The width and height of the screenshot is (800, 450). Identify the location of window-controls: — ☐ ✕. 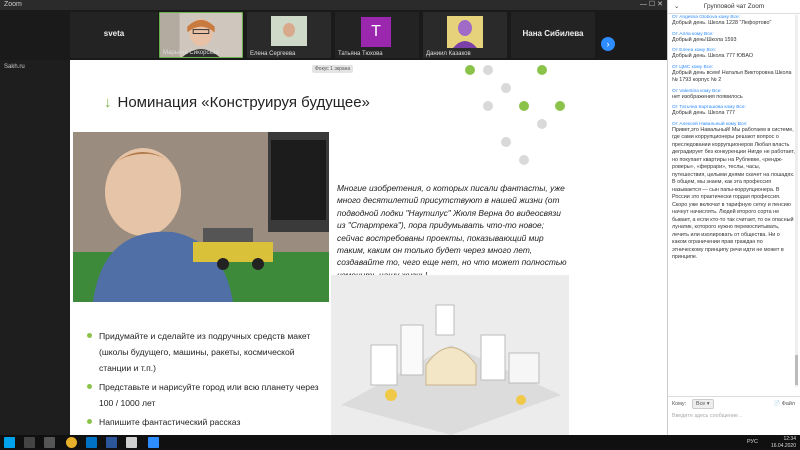
(651, 5).